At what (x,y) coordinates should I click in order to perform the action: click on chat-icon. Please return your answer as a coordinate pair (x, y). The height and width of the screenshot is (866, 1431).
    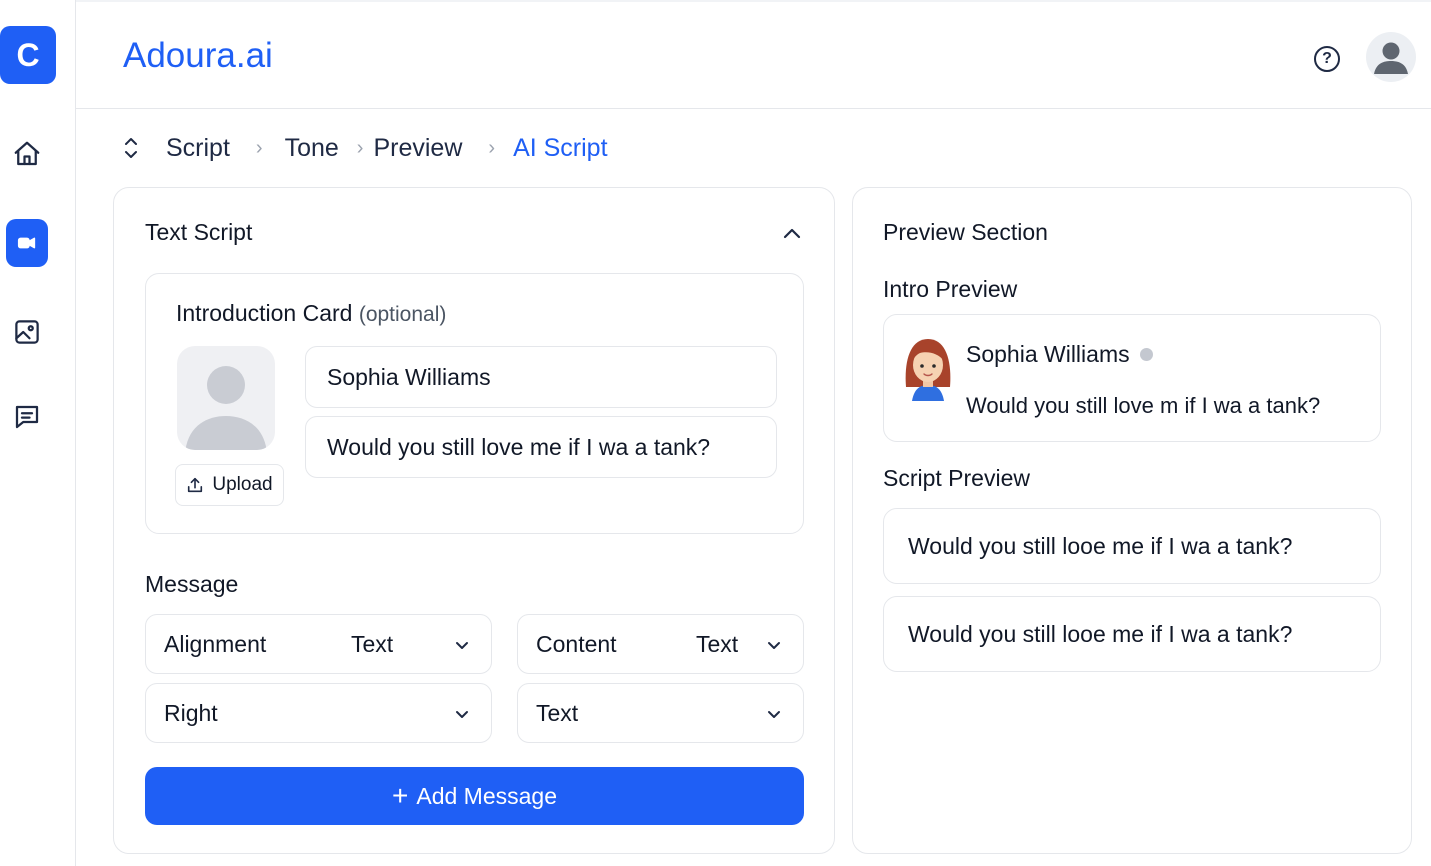
    Looking at the image, I should click on (27, 417).